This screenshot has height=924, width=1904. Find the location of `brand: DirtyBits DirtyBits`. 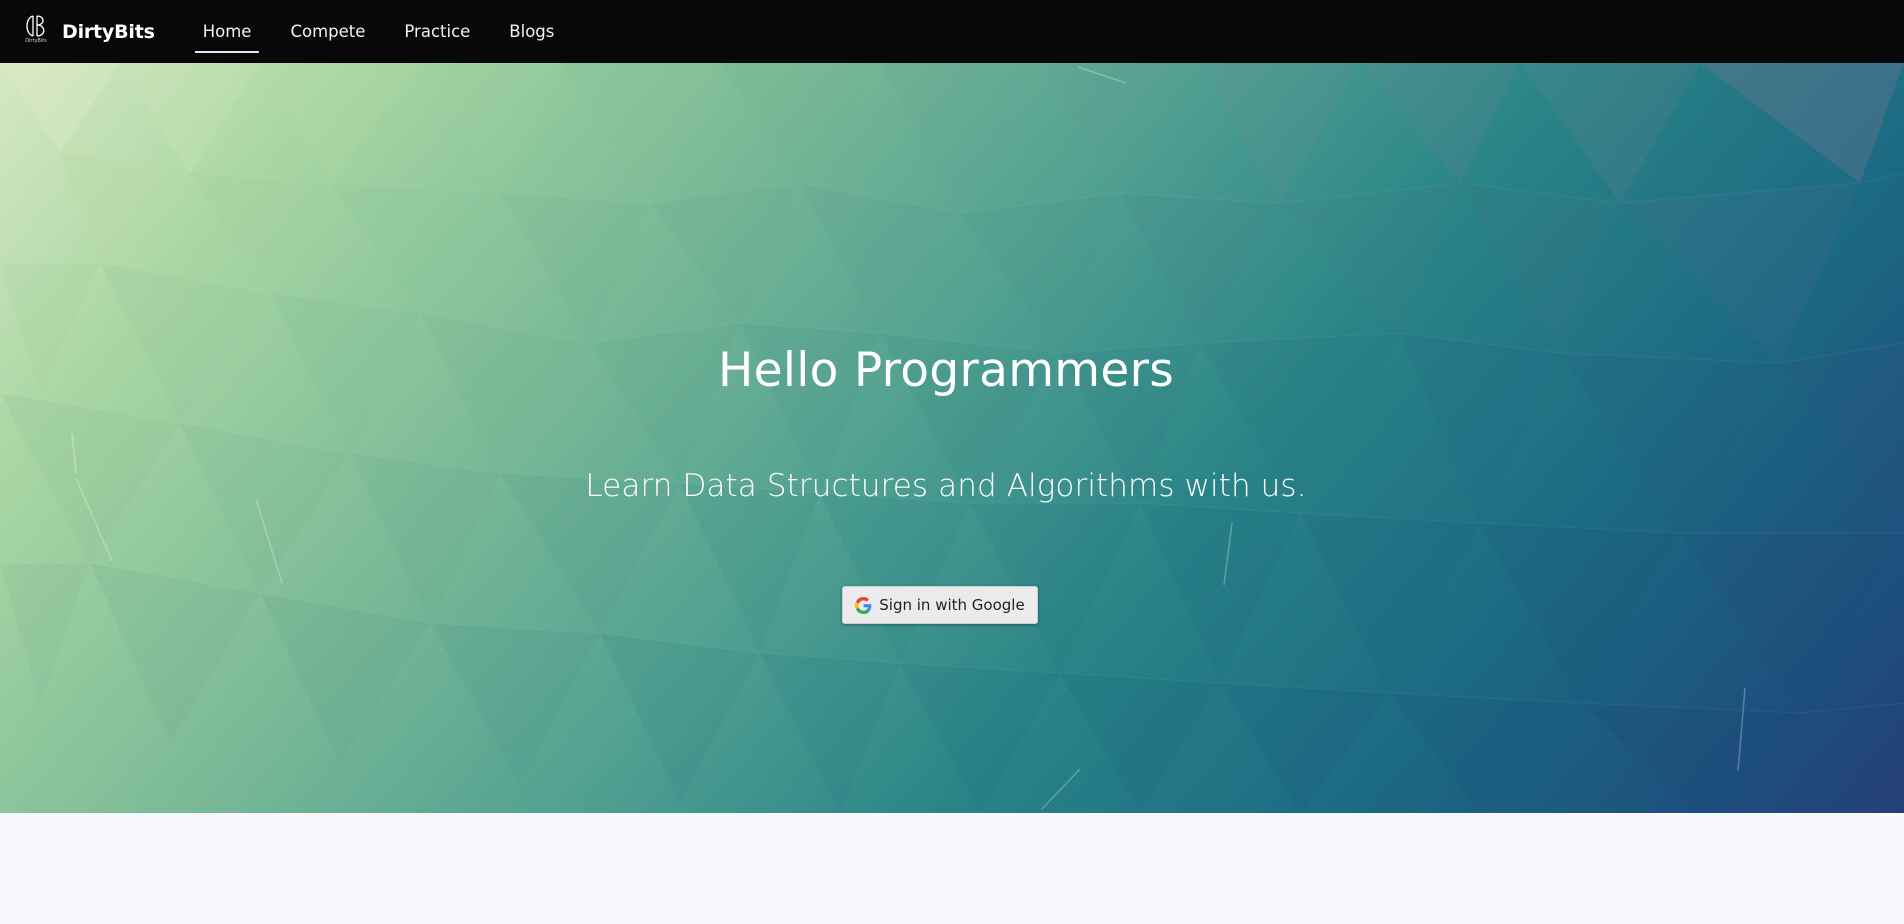

brand: DirtyBits DirtyBits is located at coordinates (88, 31).